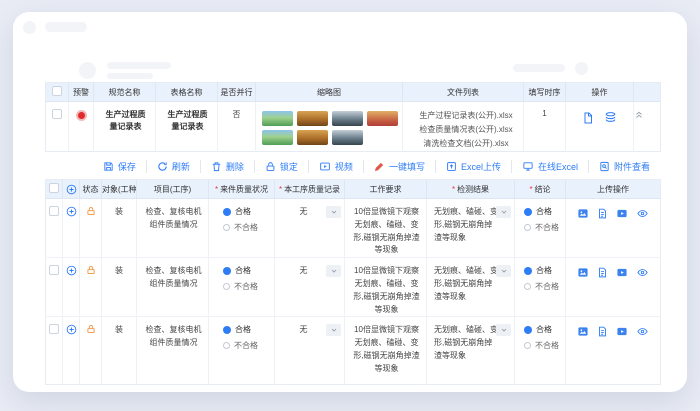 This screenshot has width=700, height=411. What do you see at coordinates (280, 166) in the screenshot?
I see `lock-button: 锁定` at bounding box center [280, 166].